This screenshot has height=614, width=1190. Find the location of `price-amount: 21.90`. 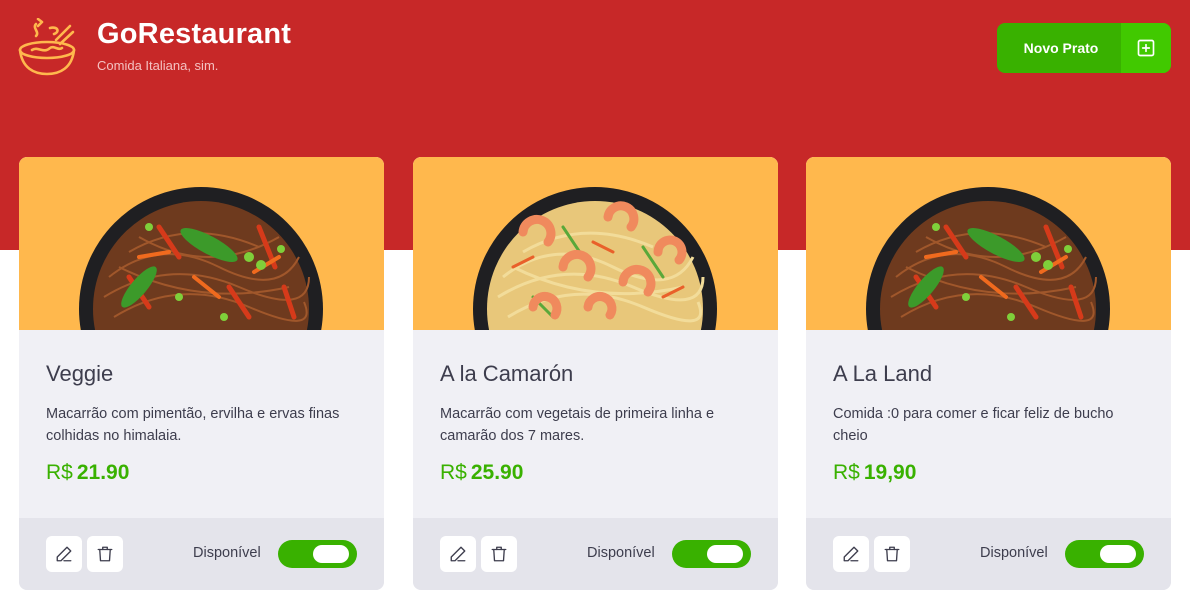

price-amount: 21.90 is located at coordinates (103, 472).